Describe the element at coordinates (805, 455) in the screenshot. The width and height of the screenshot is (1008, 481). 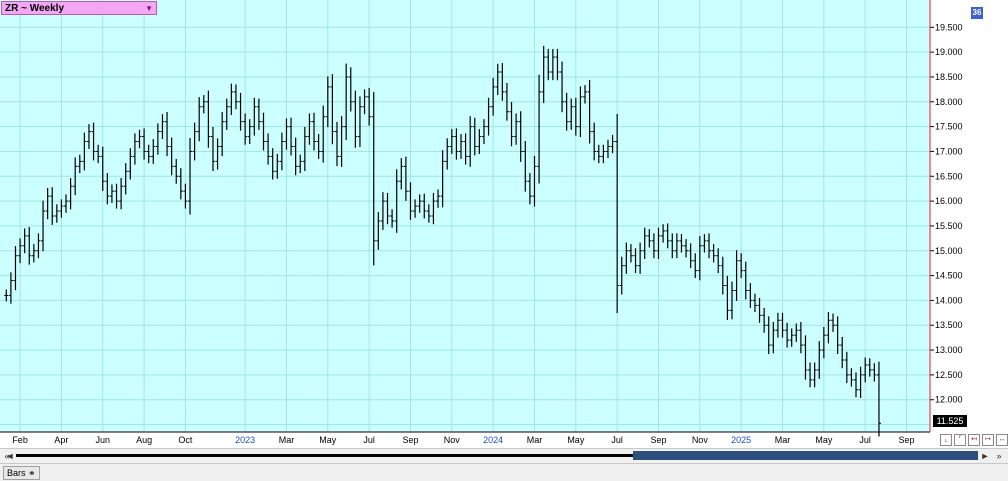
I see `scrollbar-thumb` at that location.